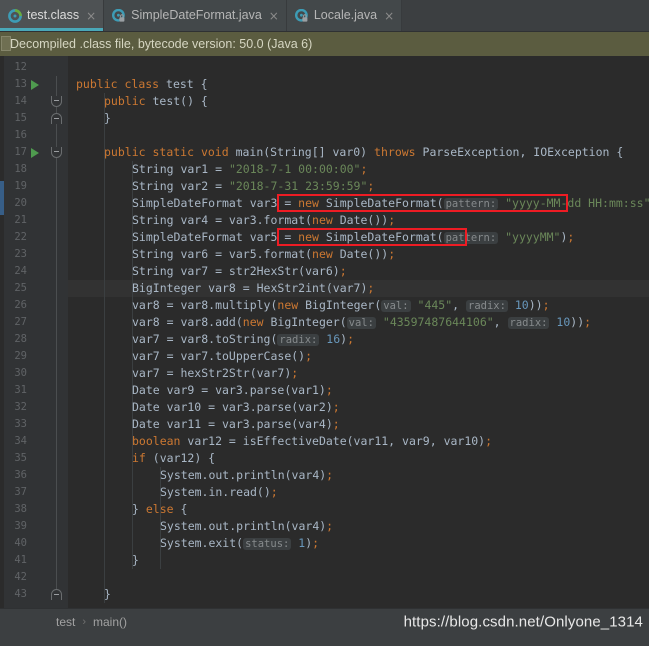 This screenshot has width=649, height=646. What do you see at coordinates (138, 101) in the screenshot?
I see `code-line: public test() {` at bounding box center [138, 101].